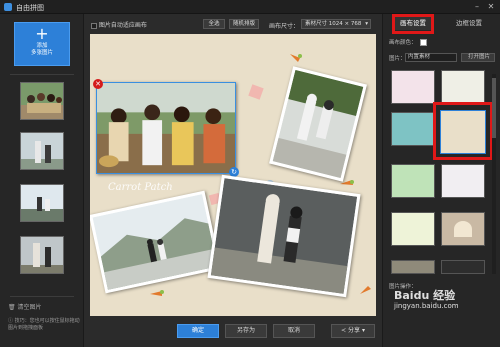 The height and width of the screenshot is (347, 500). Describe the element at coordinates (122, 25) in the screenshot. I see `auto-fill-label: 图片自动适应画布` at that location.